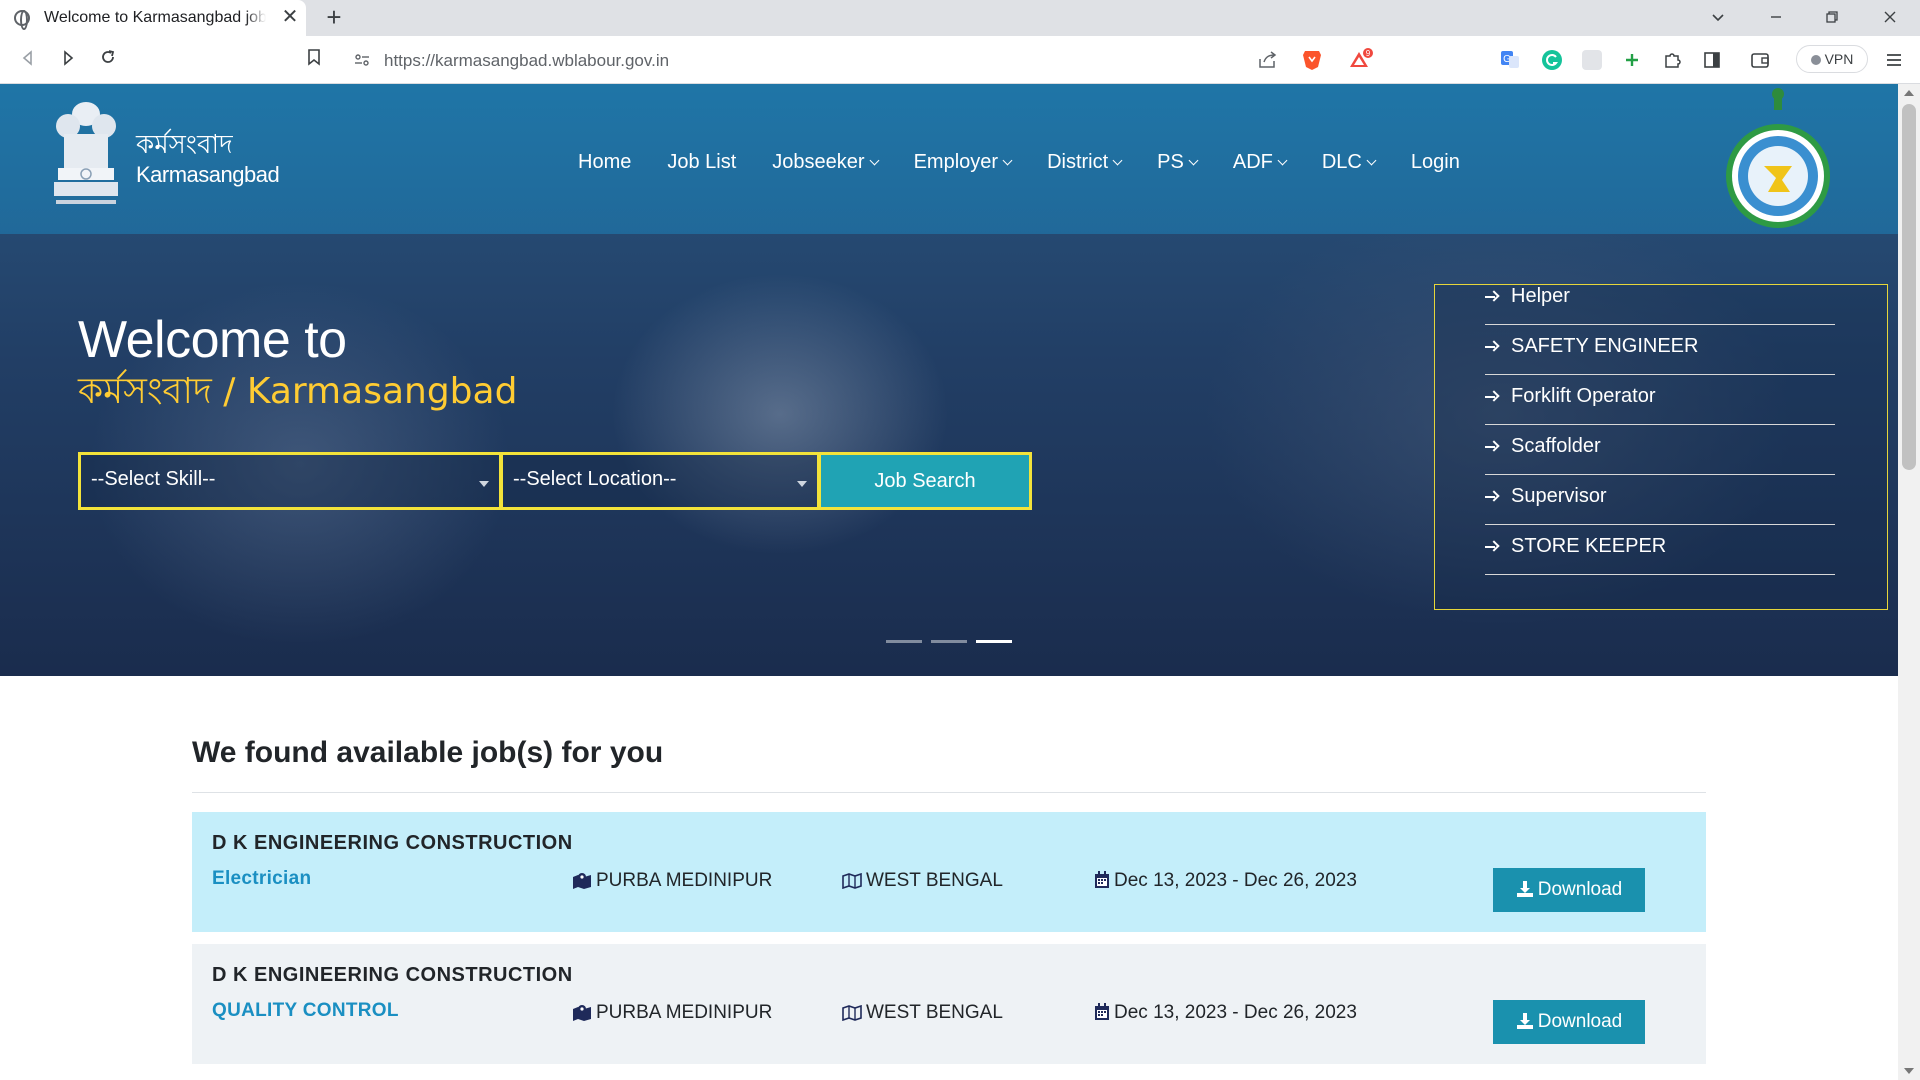  What do you see at coordinates (960, 18) in the screenshot?
I see `browser-tab-bar: Welcome to Karmasangbad job portal ✕ +` at bounding box center [960, 18].